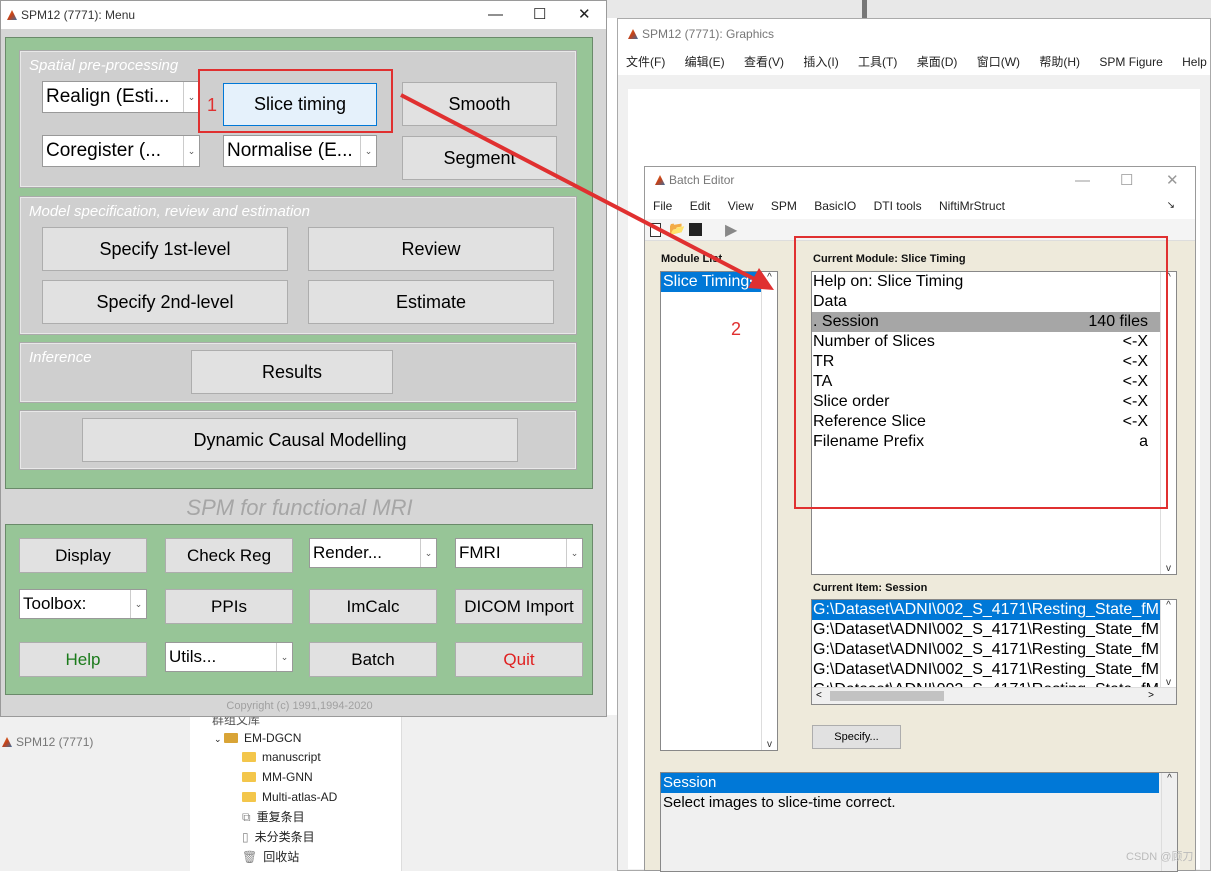 This screenshot has height=872, width=1211. I want to click on annotation-arrow, so click(587, 191).